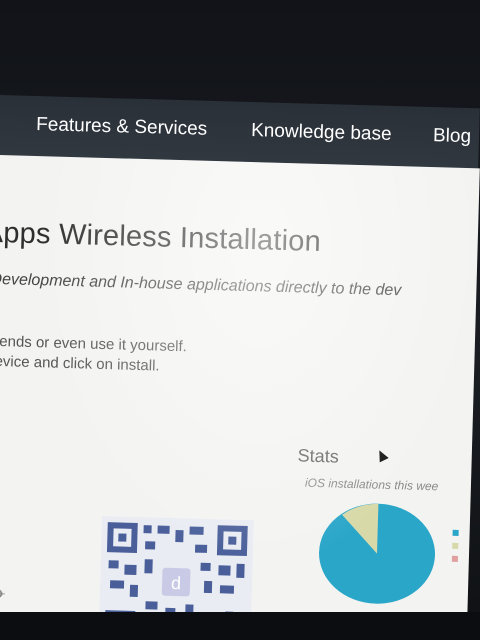 This screenshot has height=640, width=480. I want to click on nav-item-blog: Blog, so click(452, 136).